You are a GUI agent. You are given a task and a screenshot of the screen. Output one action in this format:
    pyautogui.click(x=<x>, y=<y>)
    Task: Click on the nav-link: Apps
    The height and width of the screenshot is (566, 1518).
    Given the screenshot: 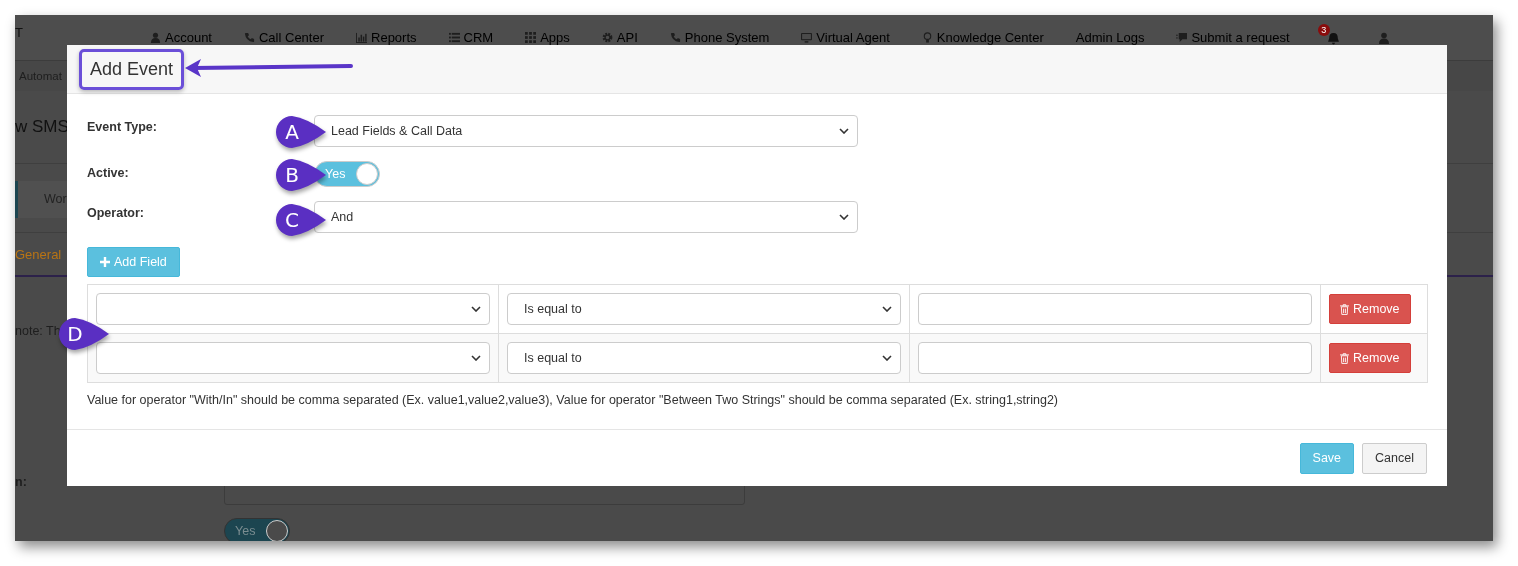 What is the action you would take?
    pyautogui.click(x=547, y=37)
    